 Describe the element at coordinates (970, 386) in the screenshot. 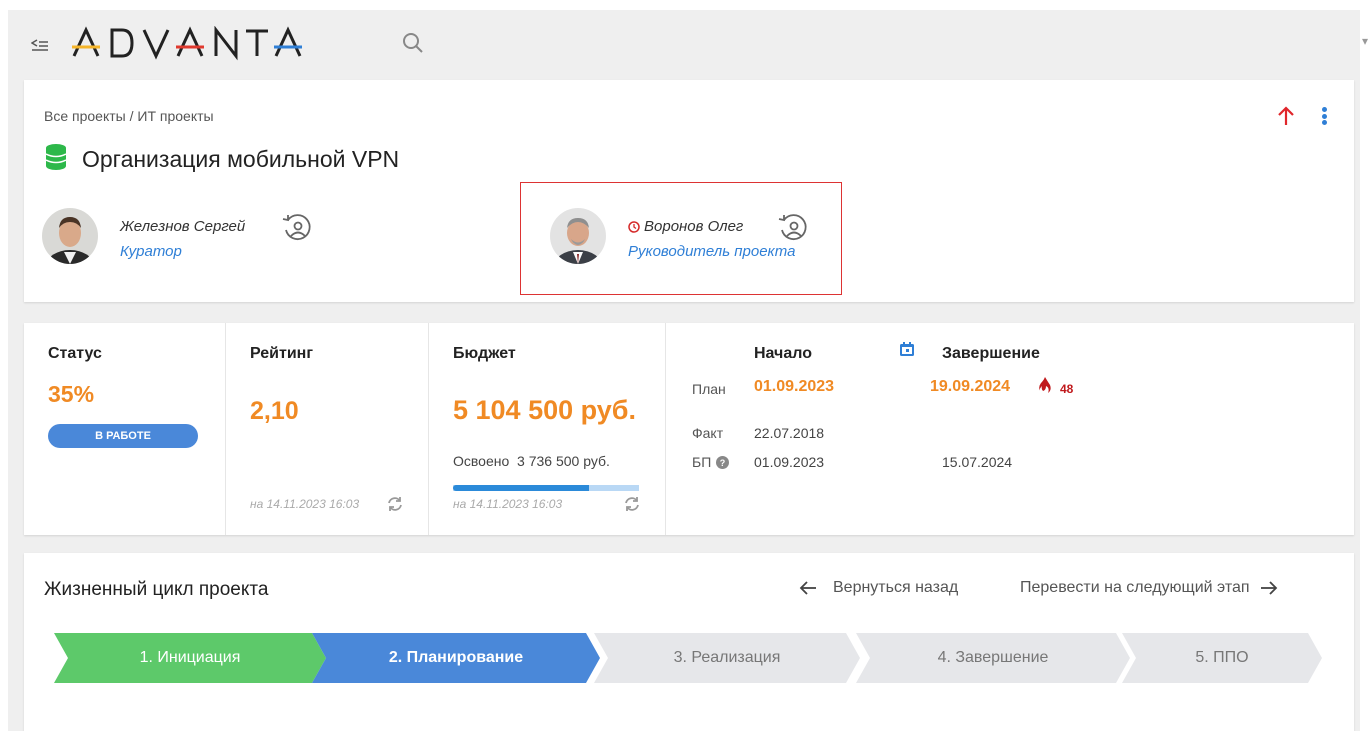

I see `plan-end-date: 19.09.2024` at that location.